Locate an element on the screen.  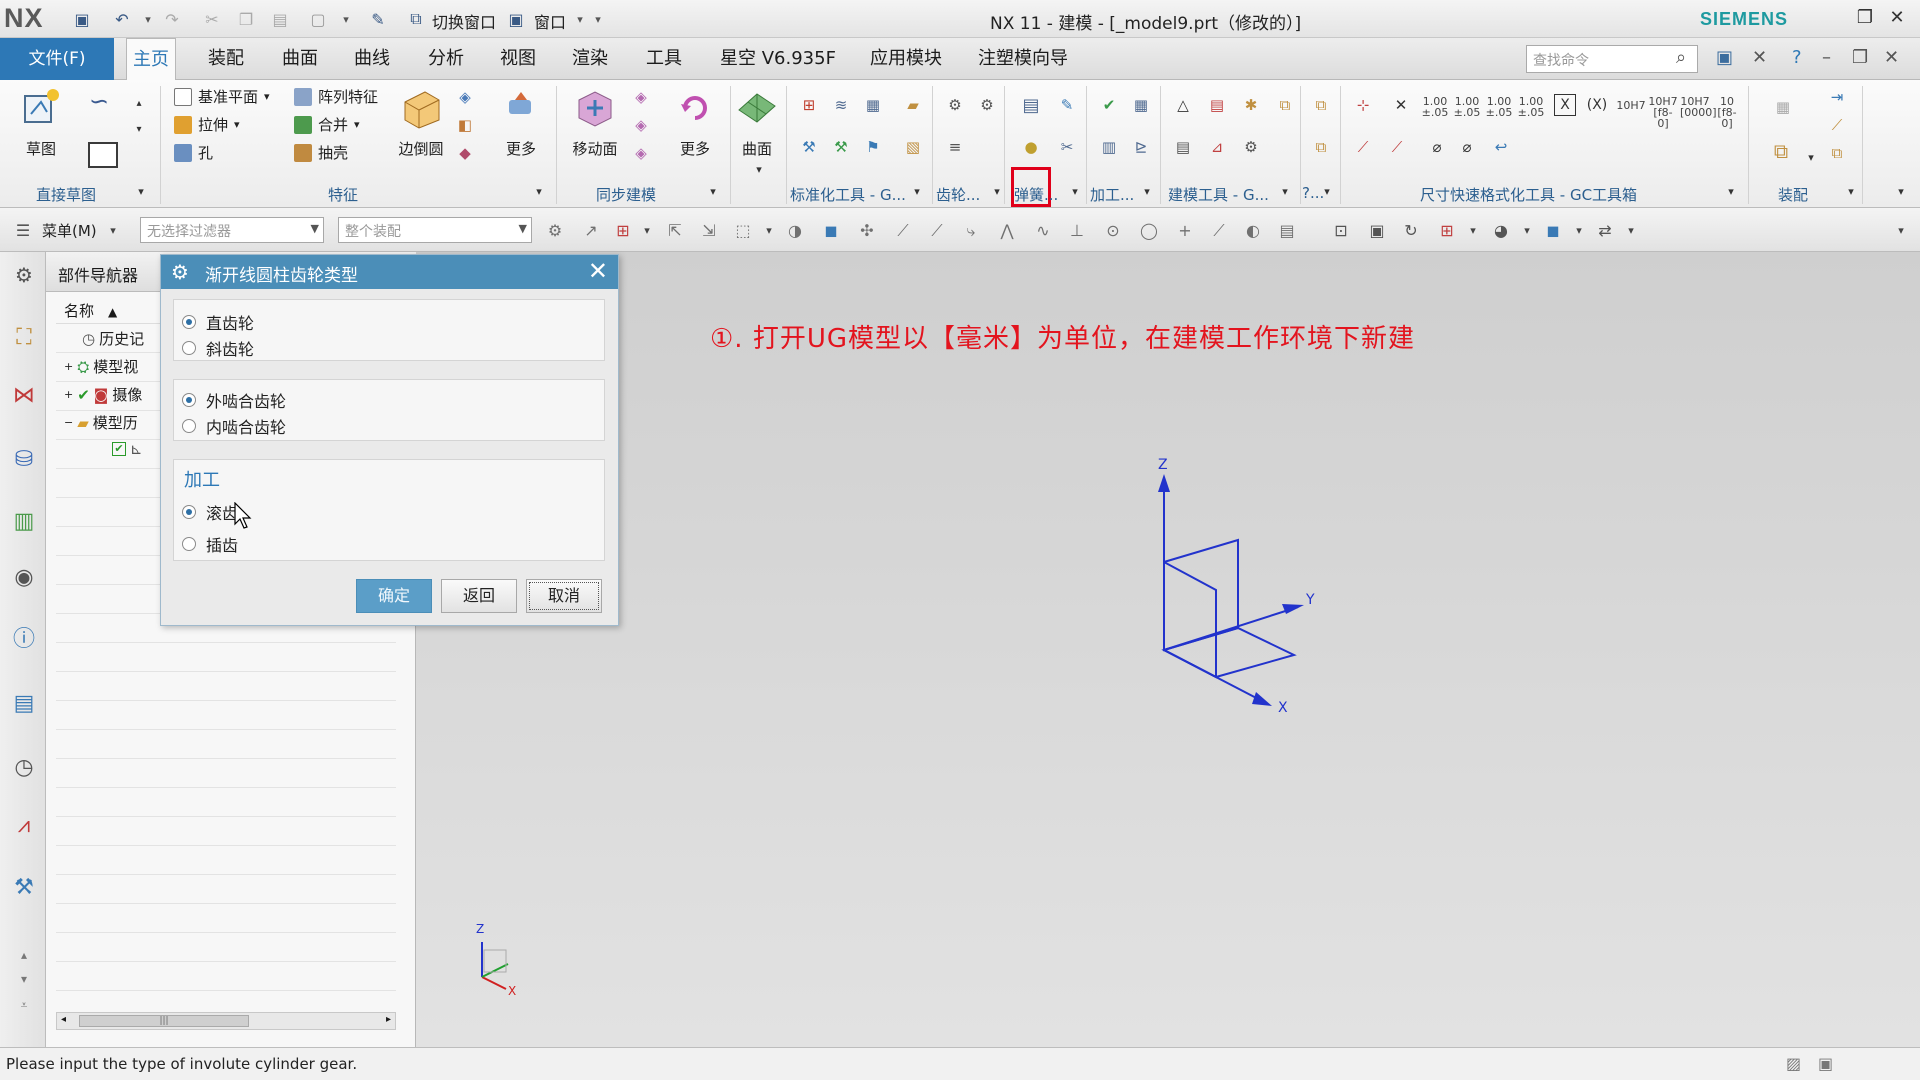
doc-dropdown-icon: ▾ is located at coordinates (346, 19).